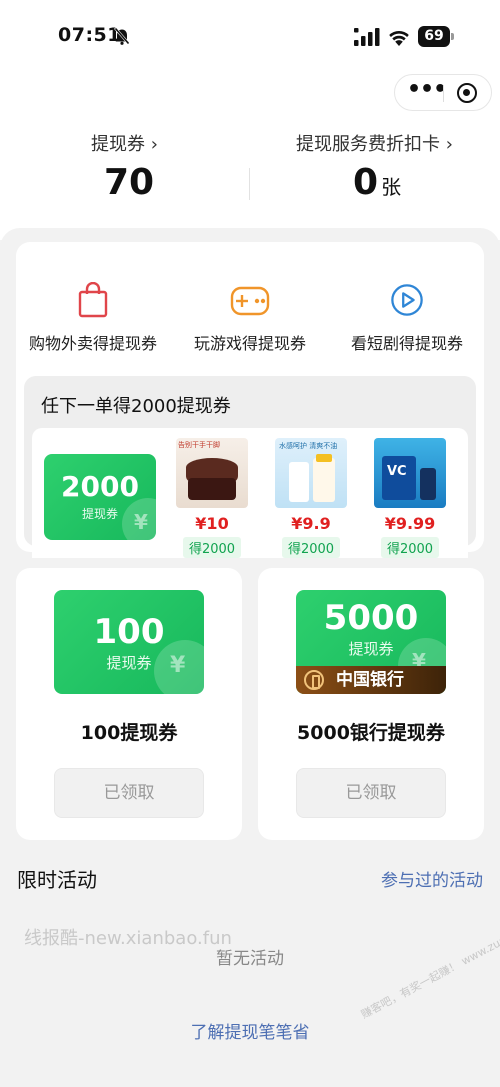  I want to click on status-time: 07:51, so click(89, 35).